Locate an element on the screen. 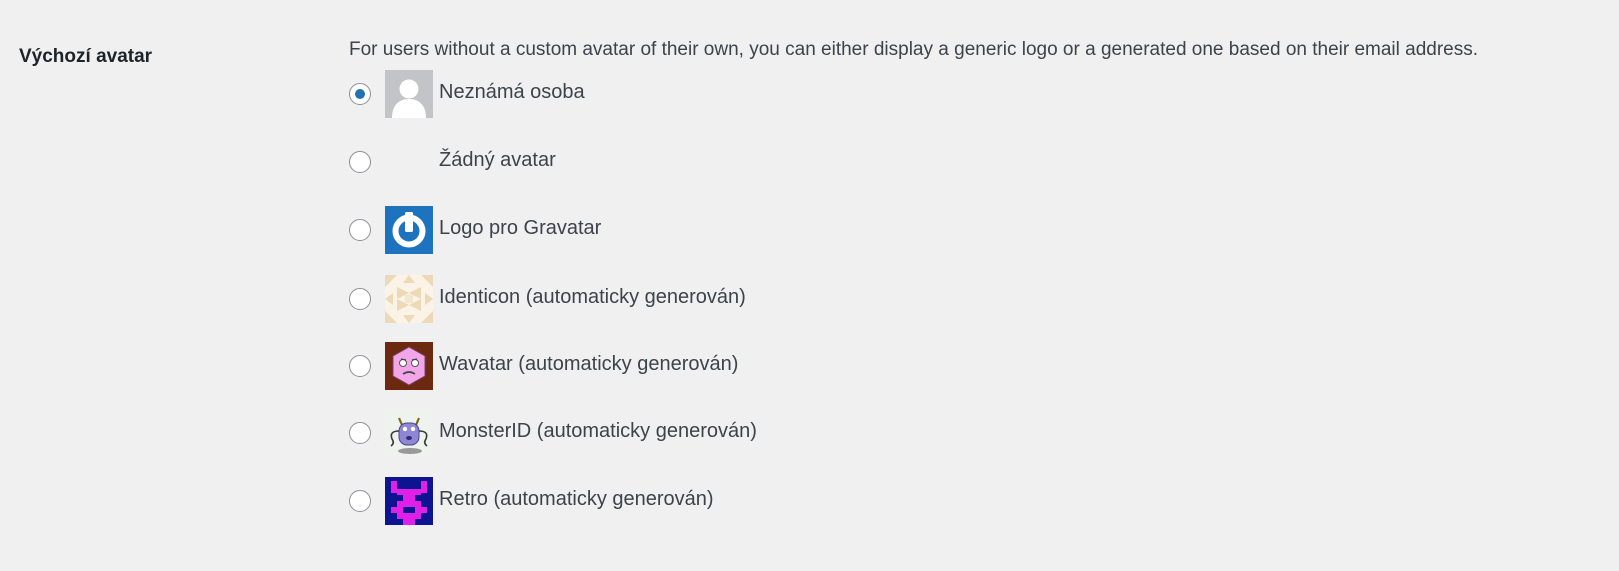 Image resolution: width=1619 pixels, height=571 pixels. avatar-option-identicon: Identicon (automaticky generován) is located at coordinates (749, 299).